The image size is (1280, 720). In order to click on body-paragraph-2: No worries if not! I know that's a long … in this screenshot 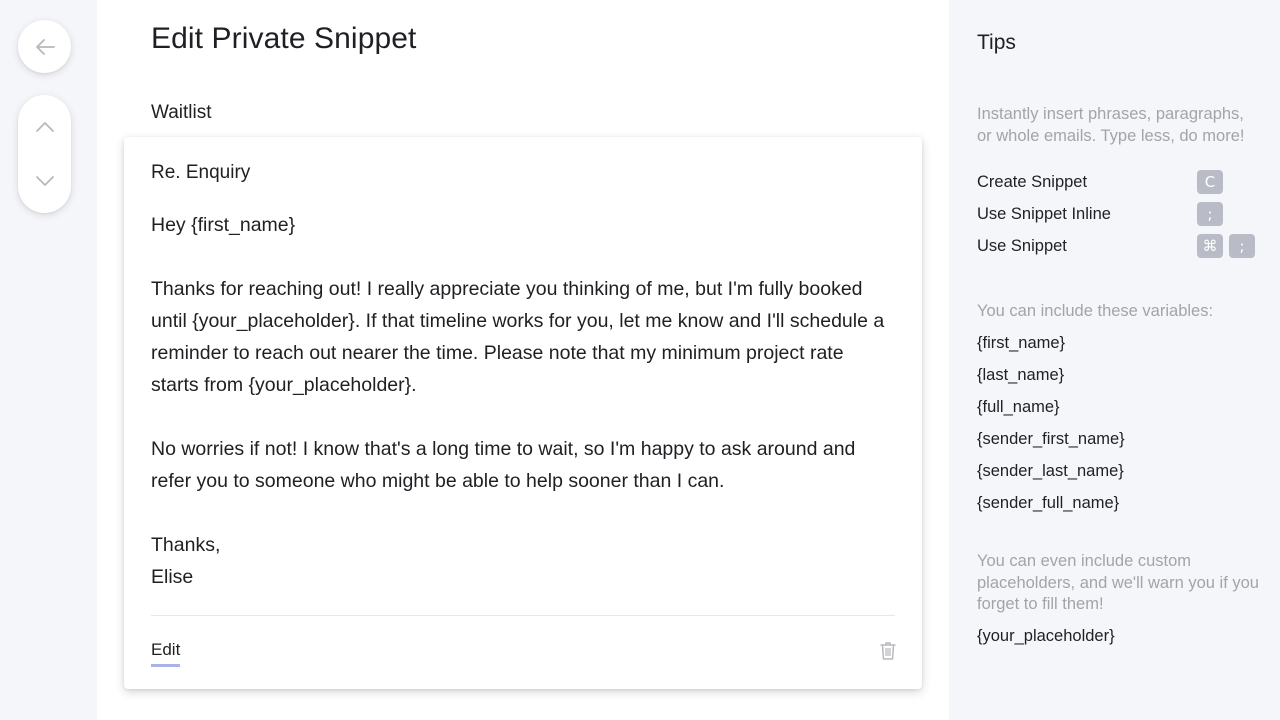, I will do `click(503, 465)`.